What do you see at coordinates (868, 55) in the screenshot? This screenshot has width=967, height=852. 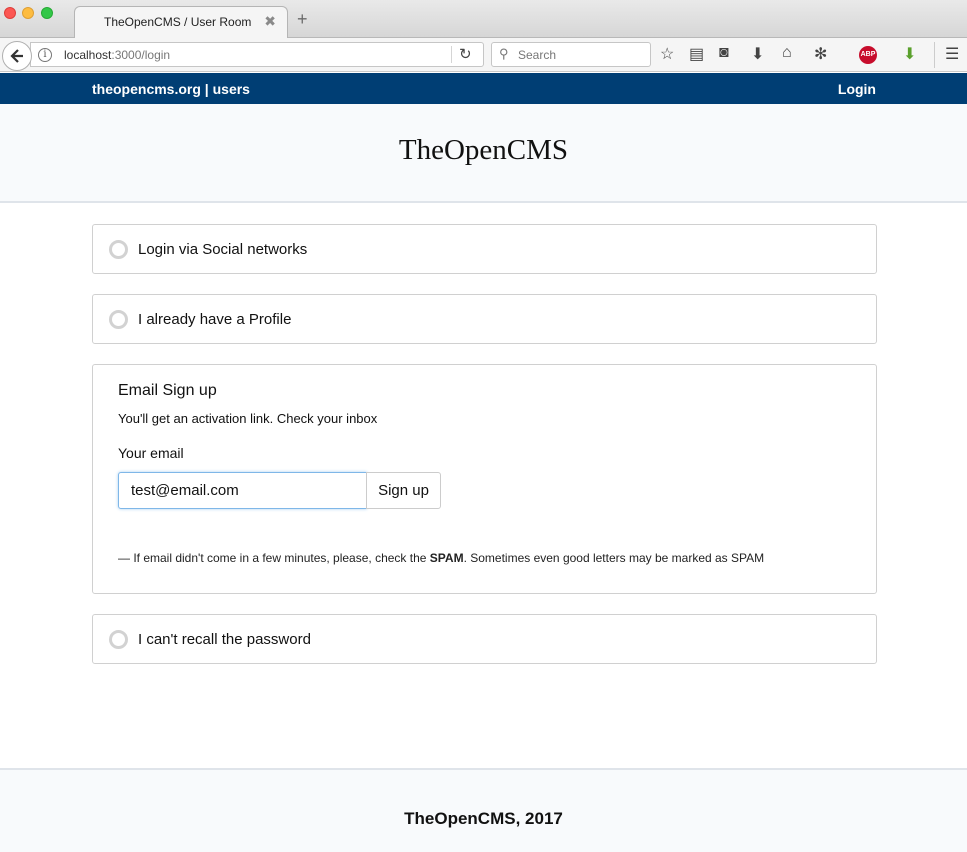 I see `adblock-icon: ABP` at bounding box center [868, 55].